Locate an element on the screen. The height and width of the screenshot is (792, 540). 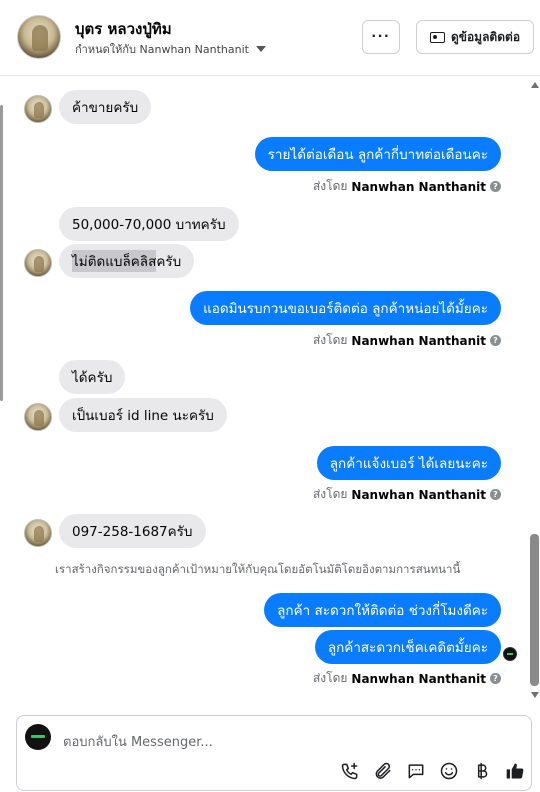
view-contact-label: ดูข้อมูลติดต่อ is located at coordinates (485, 36).